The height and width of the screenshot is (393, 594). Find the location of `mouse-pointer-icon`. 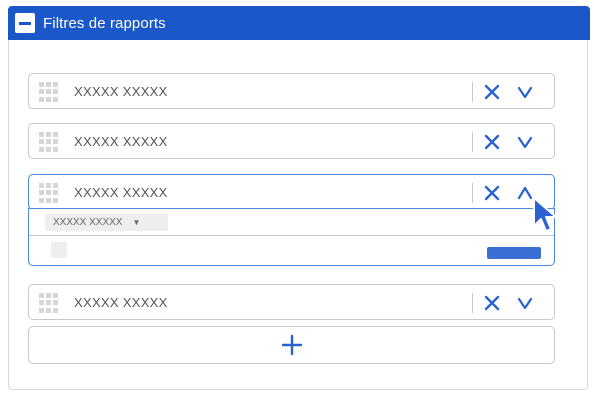

mouse-pointer-icon is located at coordinates (545, 214).